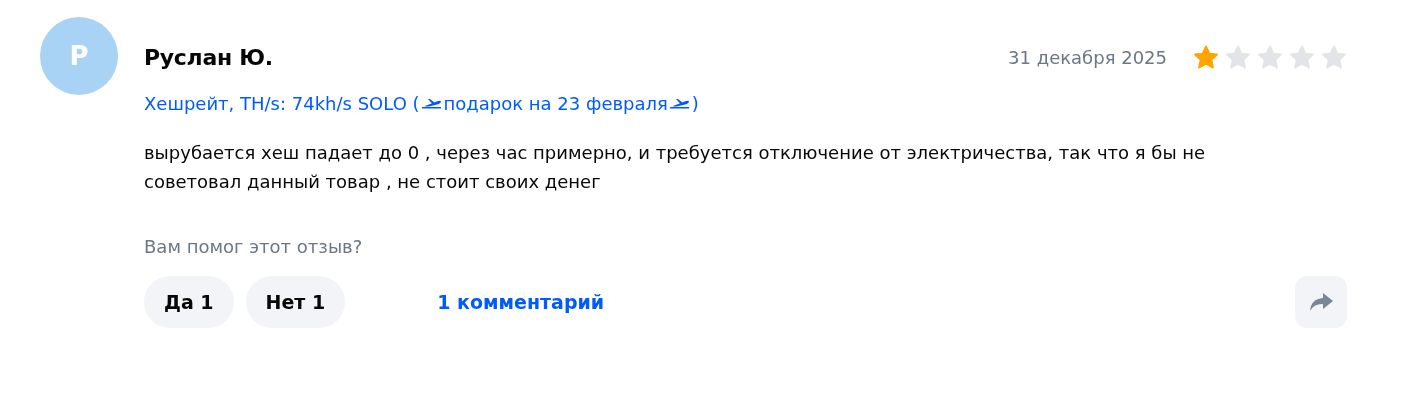 The width and height of the screenshot is (1416, 414). What do you see at coordinates (295, 302) in the screenshot?
I see `vote-button: Нет 1` at bounding box center [295, 302].